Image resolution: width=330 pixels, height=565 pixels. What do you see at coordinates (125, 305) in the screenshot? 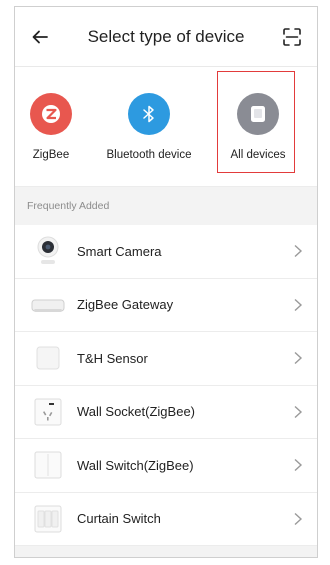
I see `device-name: ZigBee Gateway` at bounding box center [125, 305].